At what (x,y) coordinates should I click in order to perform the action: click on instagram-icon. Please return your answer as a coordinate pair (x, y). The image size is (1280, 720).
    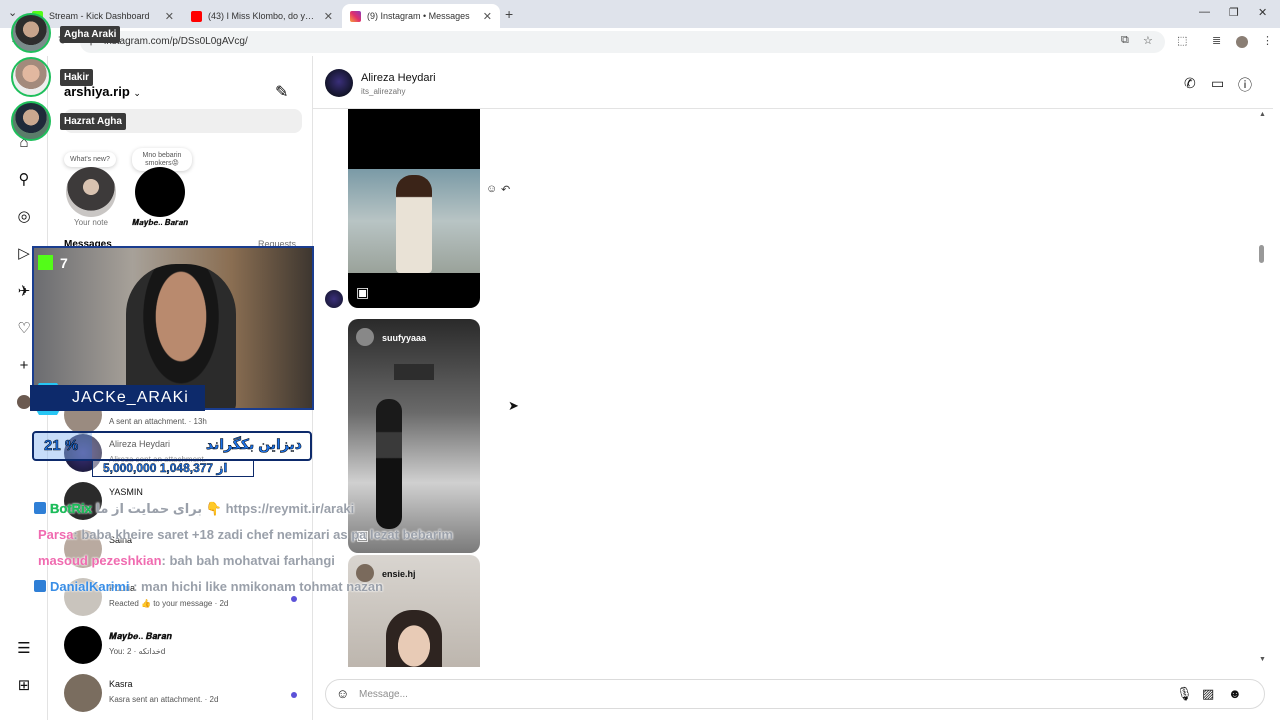
    Looking at the image, I should click on (355, 16).